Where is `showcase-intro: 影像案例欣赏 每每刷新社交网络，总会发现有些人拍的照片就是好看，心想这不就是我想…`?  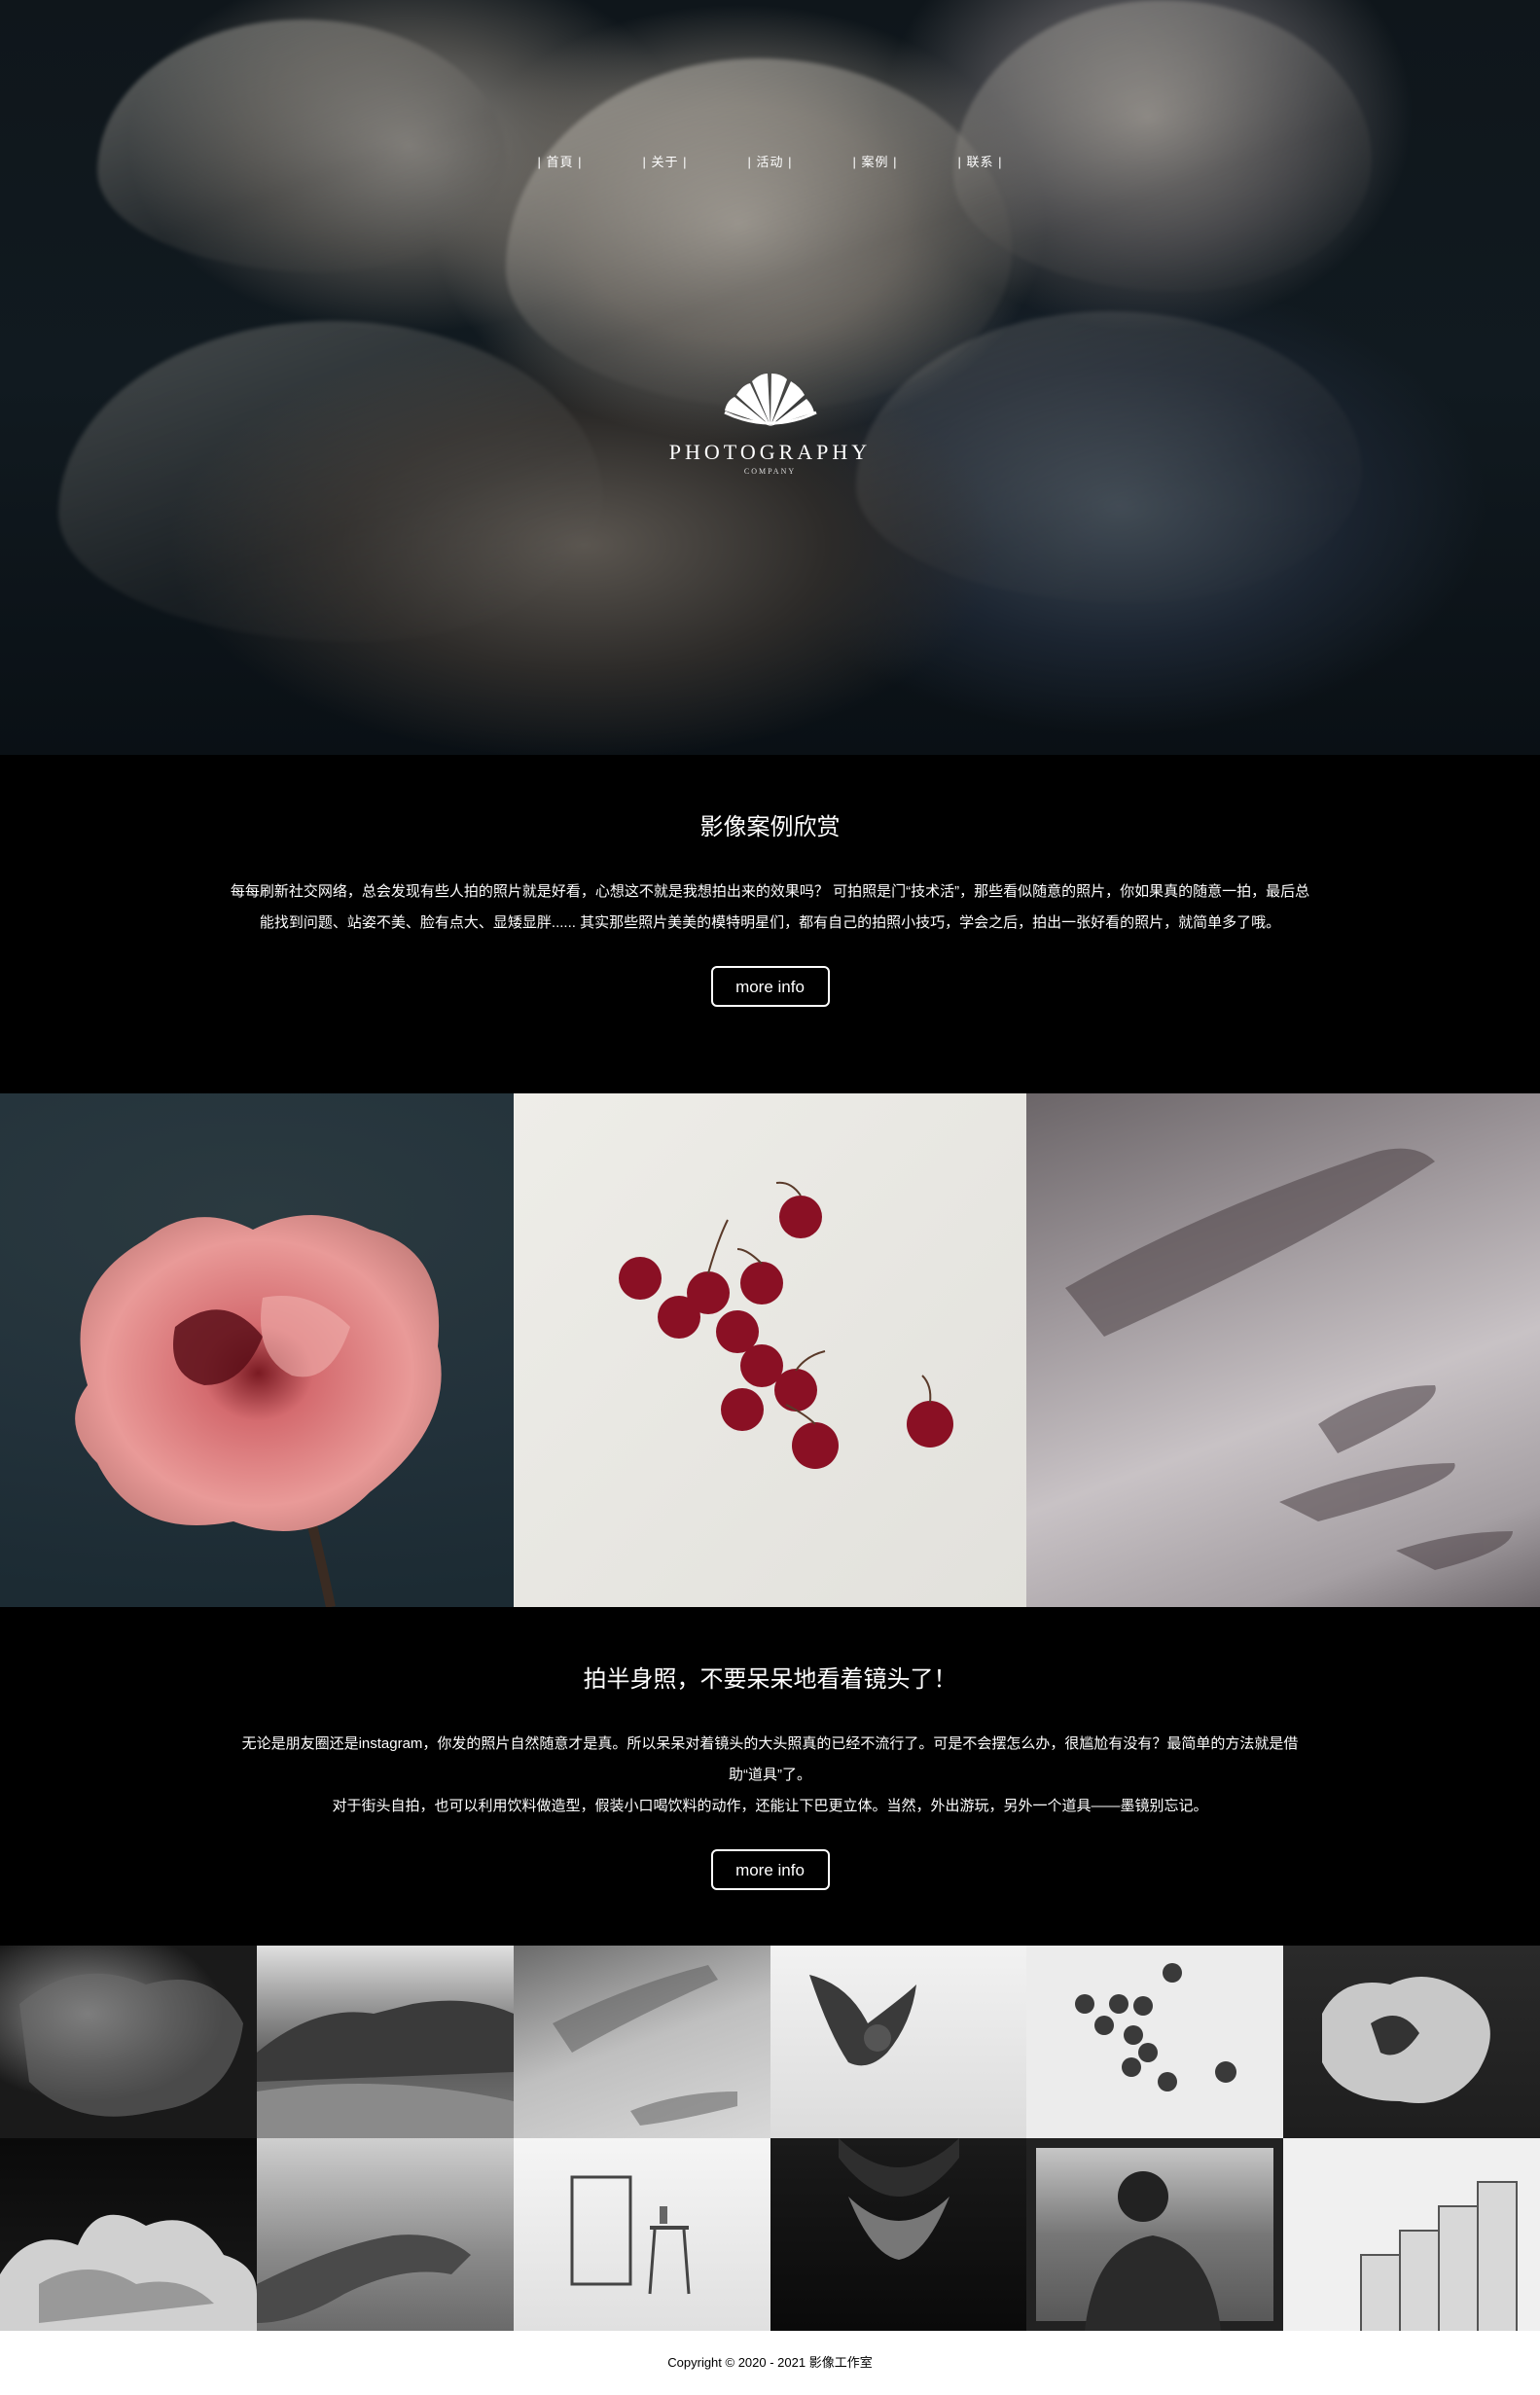 showcase-intro: 影像案例欣赏 每每刷新社交网络，总会发现有些人拍的照片就是好看，心想这不就是我想… is located at coordinates (770, 924).